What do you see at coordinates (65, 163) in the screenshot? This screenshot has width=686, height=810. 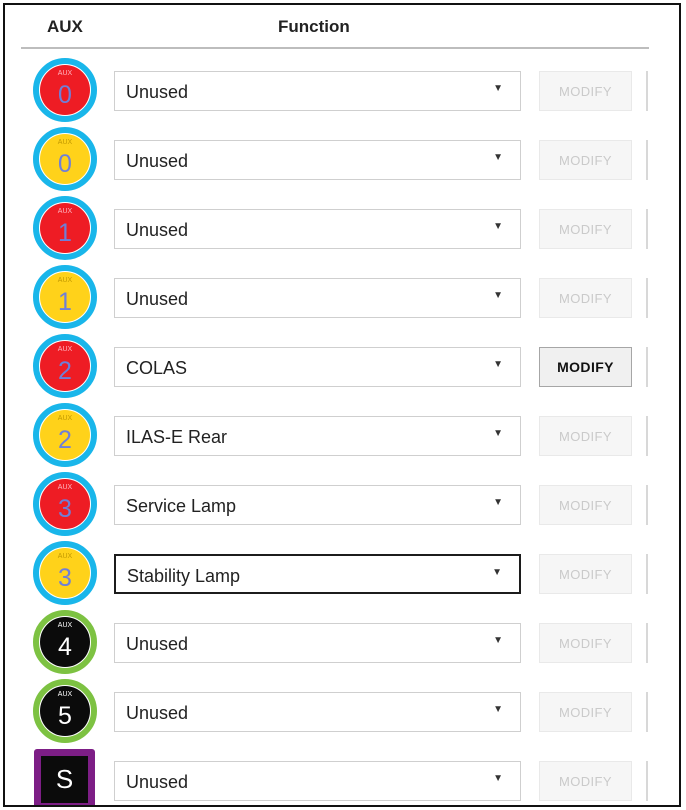 I see `aux-badge-number: 0` at bounding box center [65, 163].